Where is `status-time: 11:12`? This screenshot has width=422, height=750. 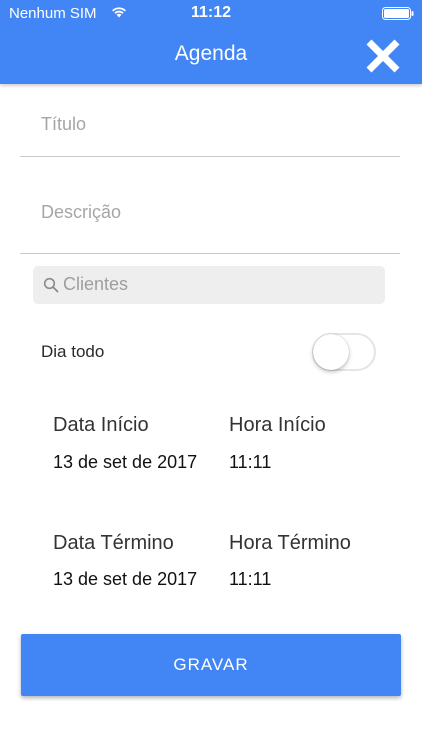 status-time: 11:12 is located at coordinates (211, 12).